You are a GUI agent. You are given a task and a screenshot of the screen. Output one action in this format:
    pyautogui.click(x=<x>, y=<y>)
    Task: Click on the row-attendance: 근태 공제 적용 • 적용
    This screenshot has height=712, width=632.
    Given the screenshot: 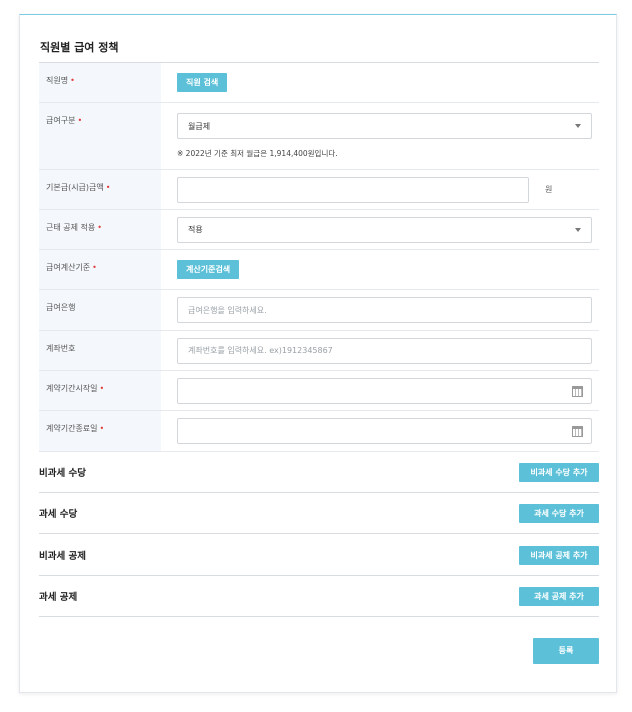 What is the action you would take?
    pyautogui.click(x=319, y=230)
    